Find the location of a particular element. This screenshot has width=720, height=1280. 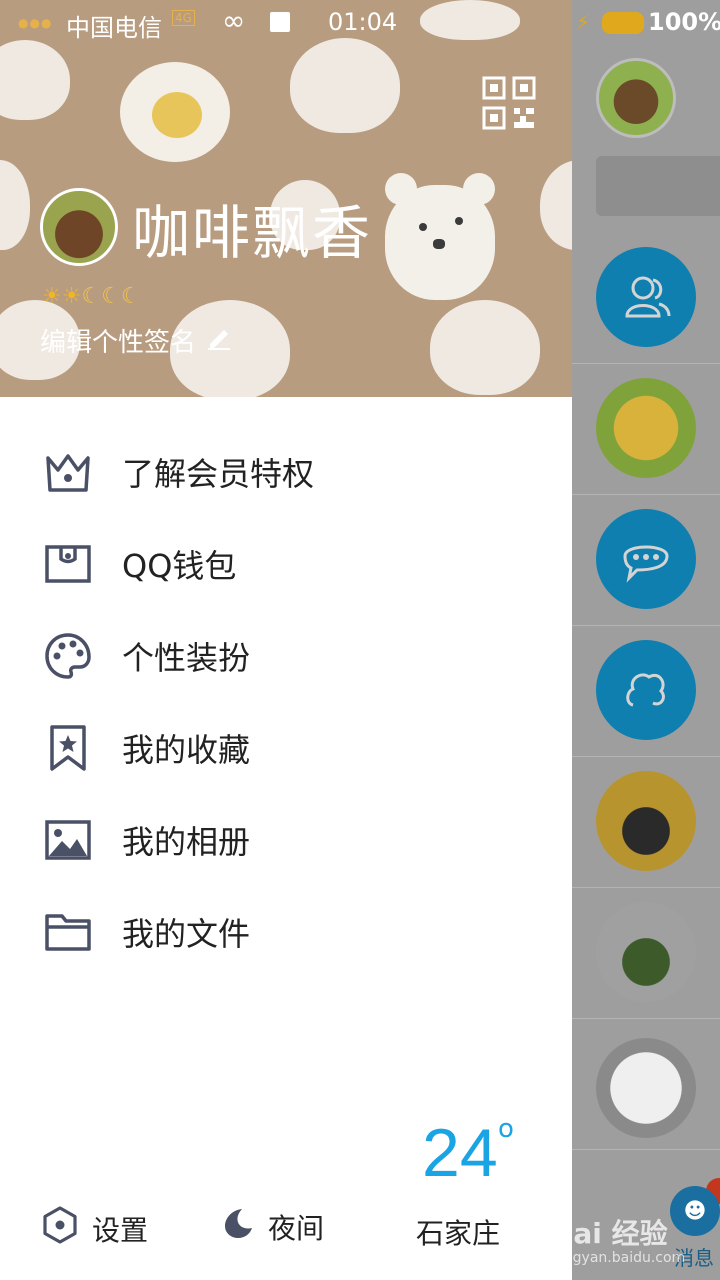

group-chat-icon is located at coordinates (646, 690).